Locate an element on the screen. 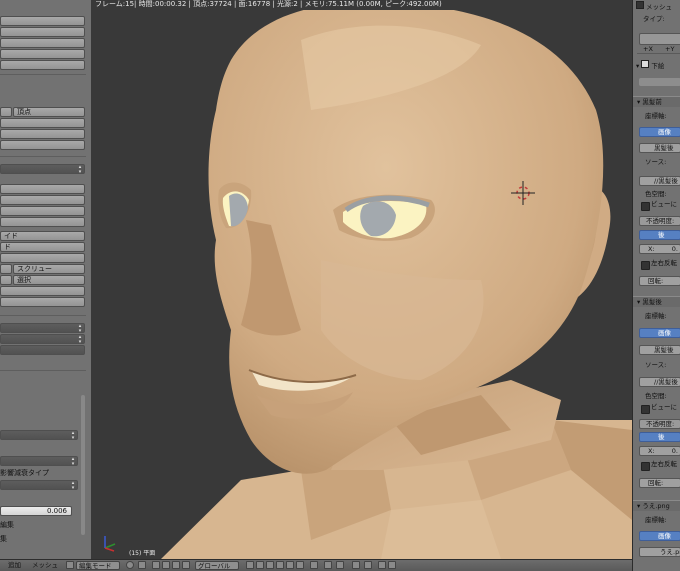  side-button: イド is located at coordinates (42, 236).